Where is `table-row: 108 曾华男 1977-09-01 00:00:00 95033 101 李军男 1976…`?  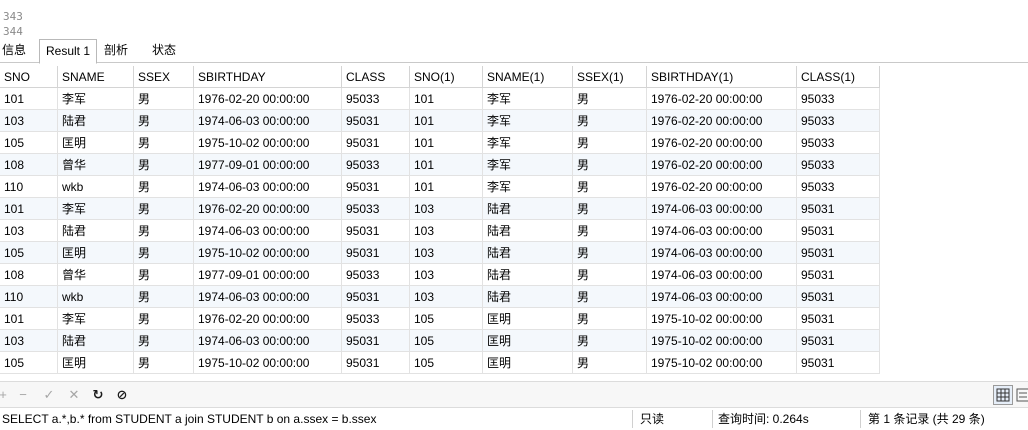
table-row: 108 曾华男 1977-09-01 00:00:00 95033 101 李军男 1976… is located at coordinates (440, 165).